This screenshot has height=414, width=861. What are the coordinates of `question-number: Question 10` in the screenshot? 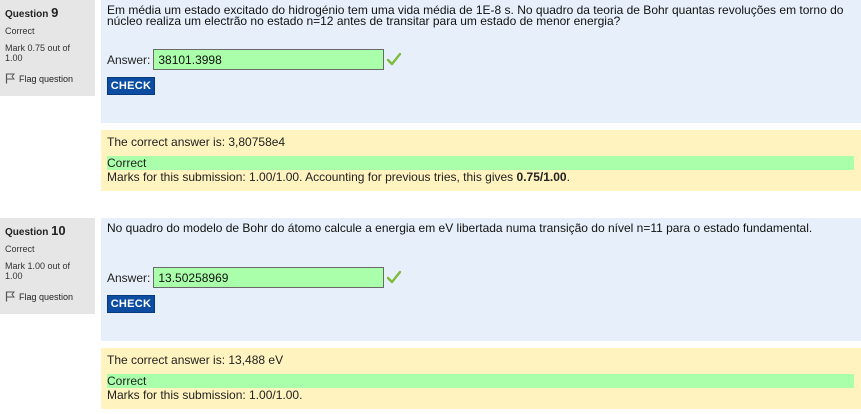 It's located at (35, 231).